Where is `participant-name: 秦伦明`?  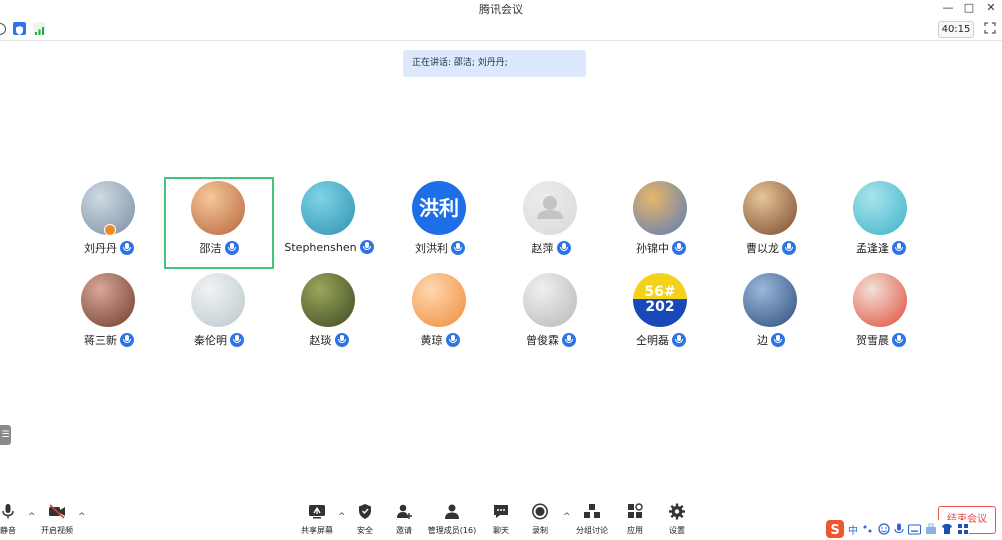 participant-name: 秦伦明 is located at coordinates (210, 340).